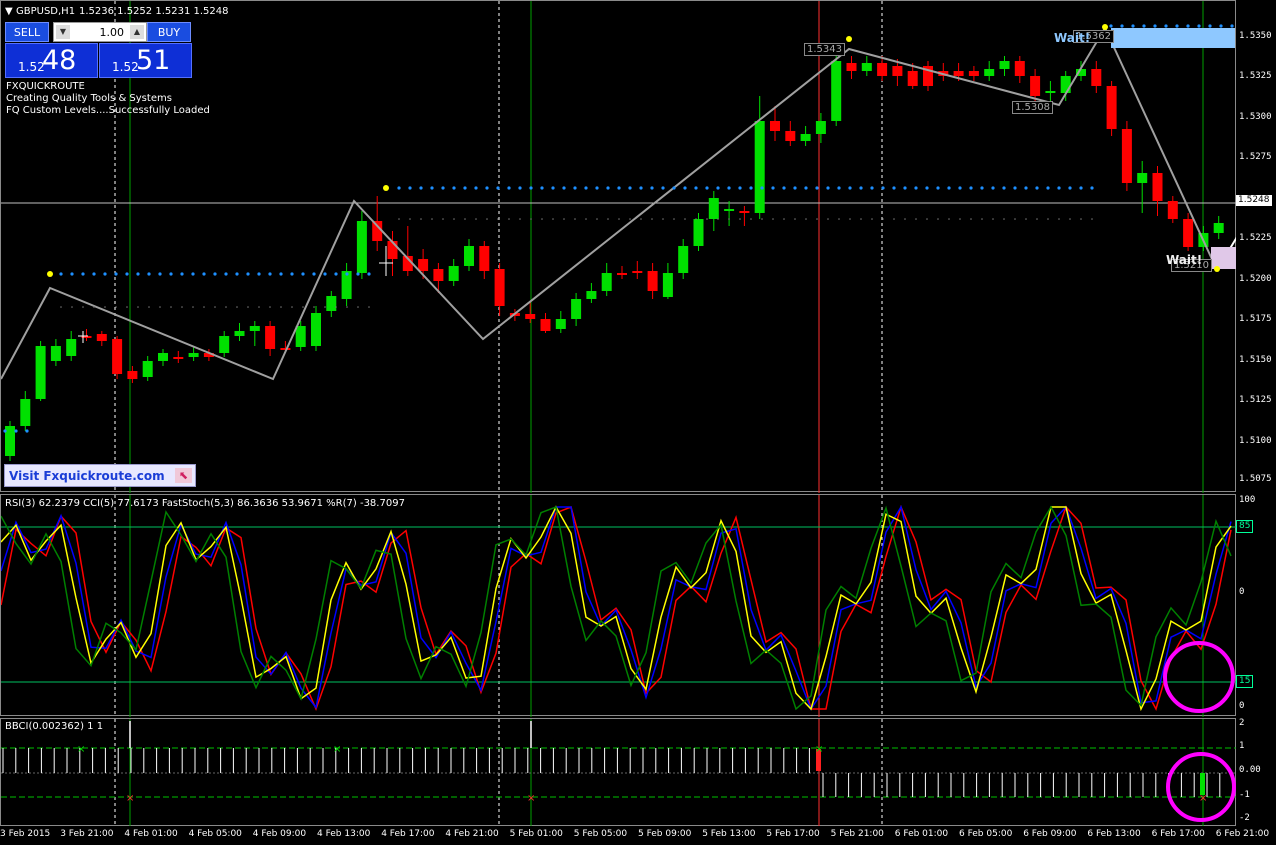 The image size is (1276, 845). Describe the element at coordinates (112, 32) in the screenshot. I see `lot-size-value: 1.00` at that location.